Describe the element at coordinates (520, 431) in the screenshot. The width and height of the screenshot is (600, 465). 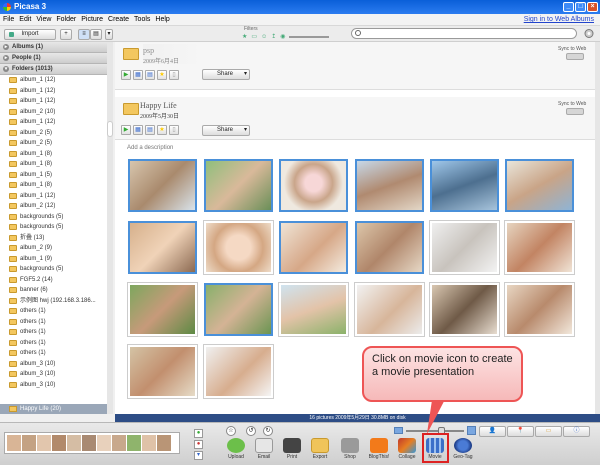
I see `places-panel-button: 📍` at that location.